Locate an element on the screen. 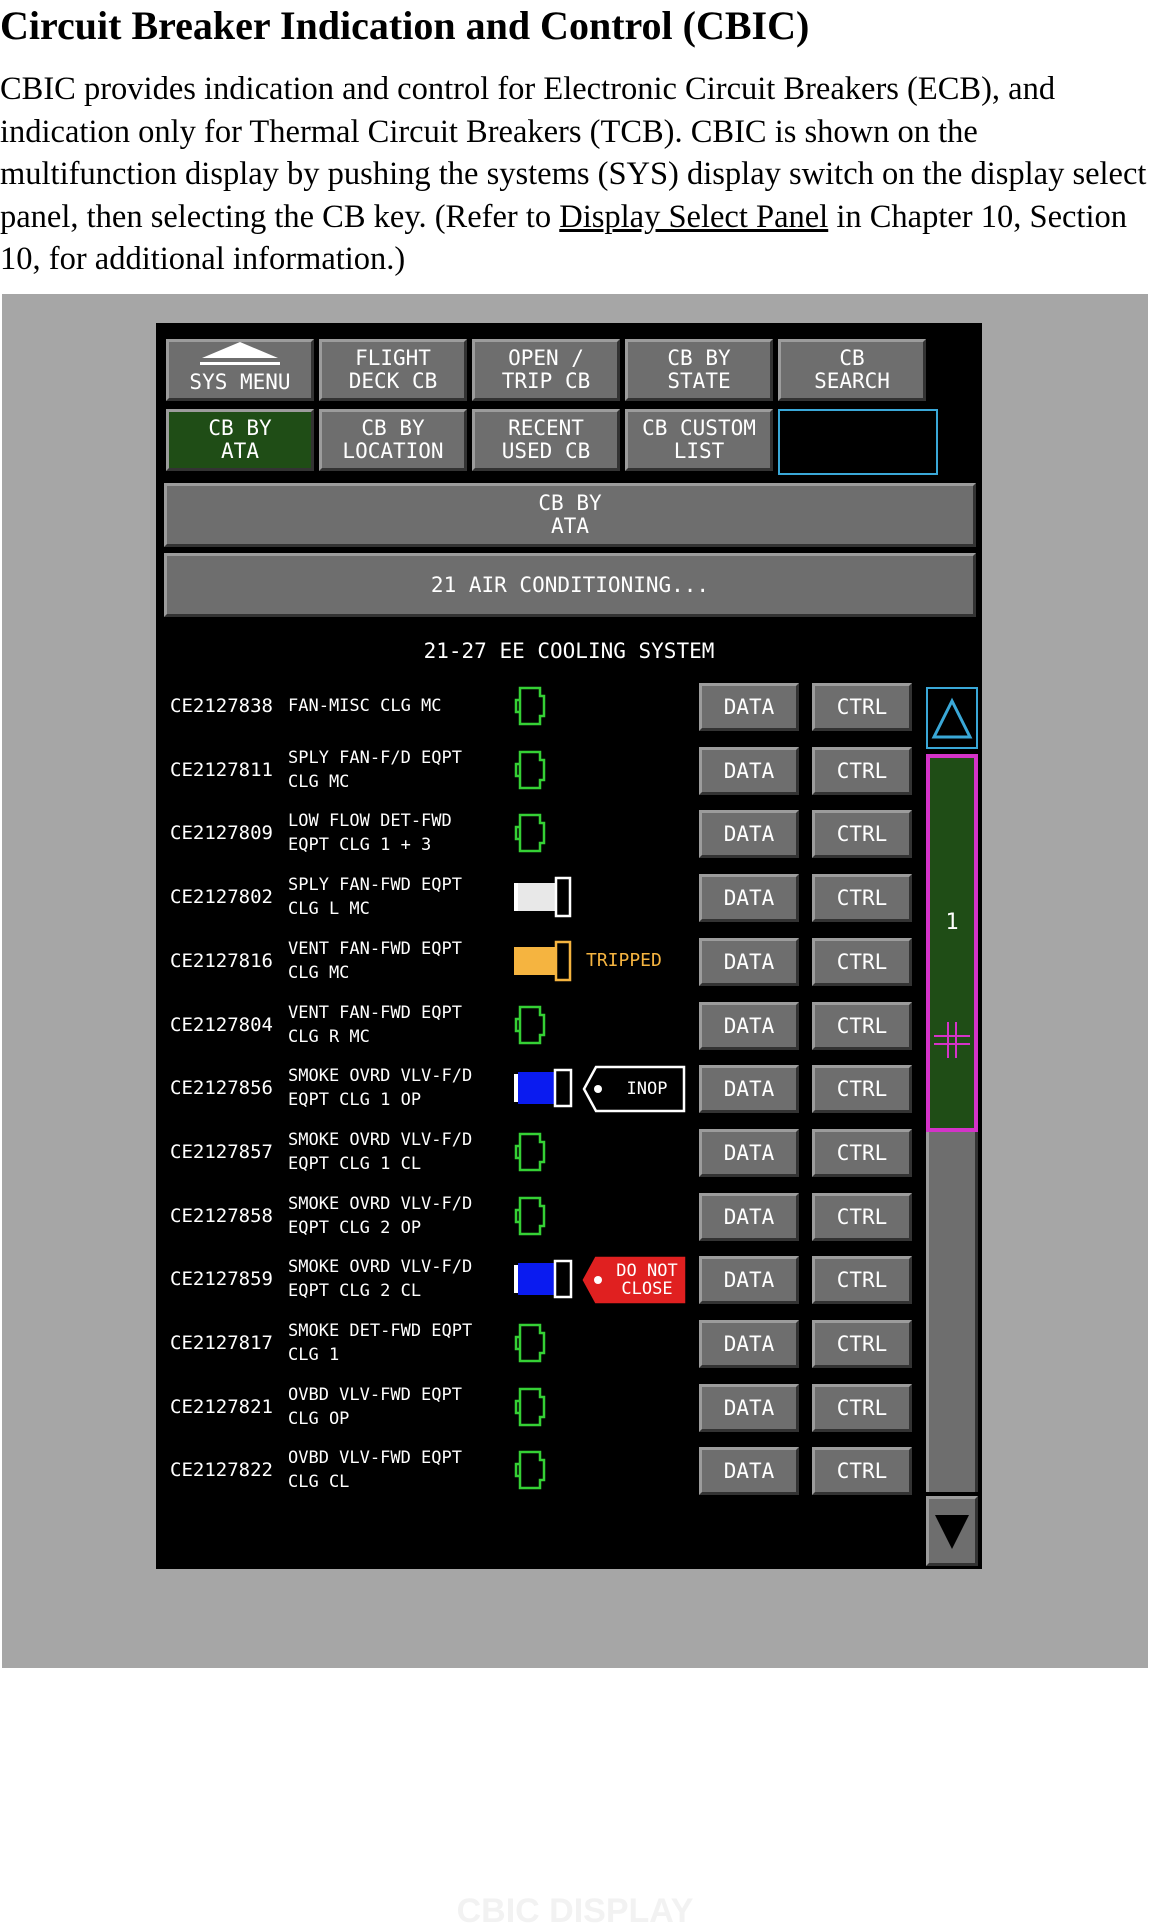 The height and width of the screenshot is (1931, 1150). scroll-up-button is located at coordinates (952, 718).